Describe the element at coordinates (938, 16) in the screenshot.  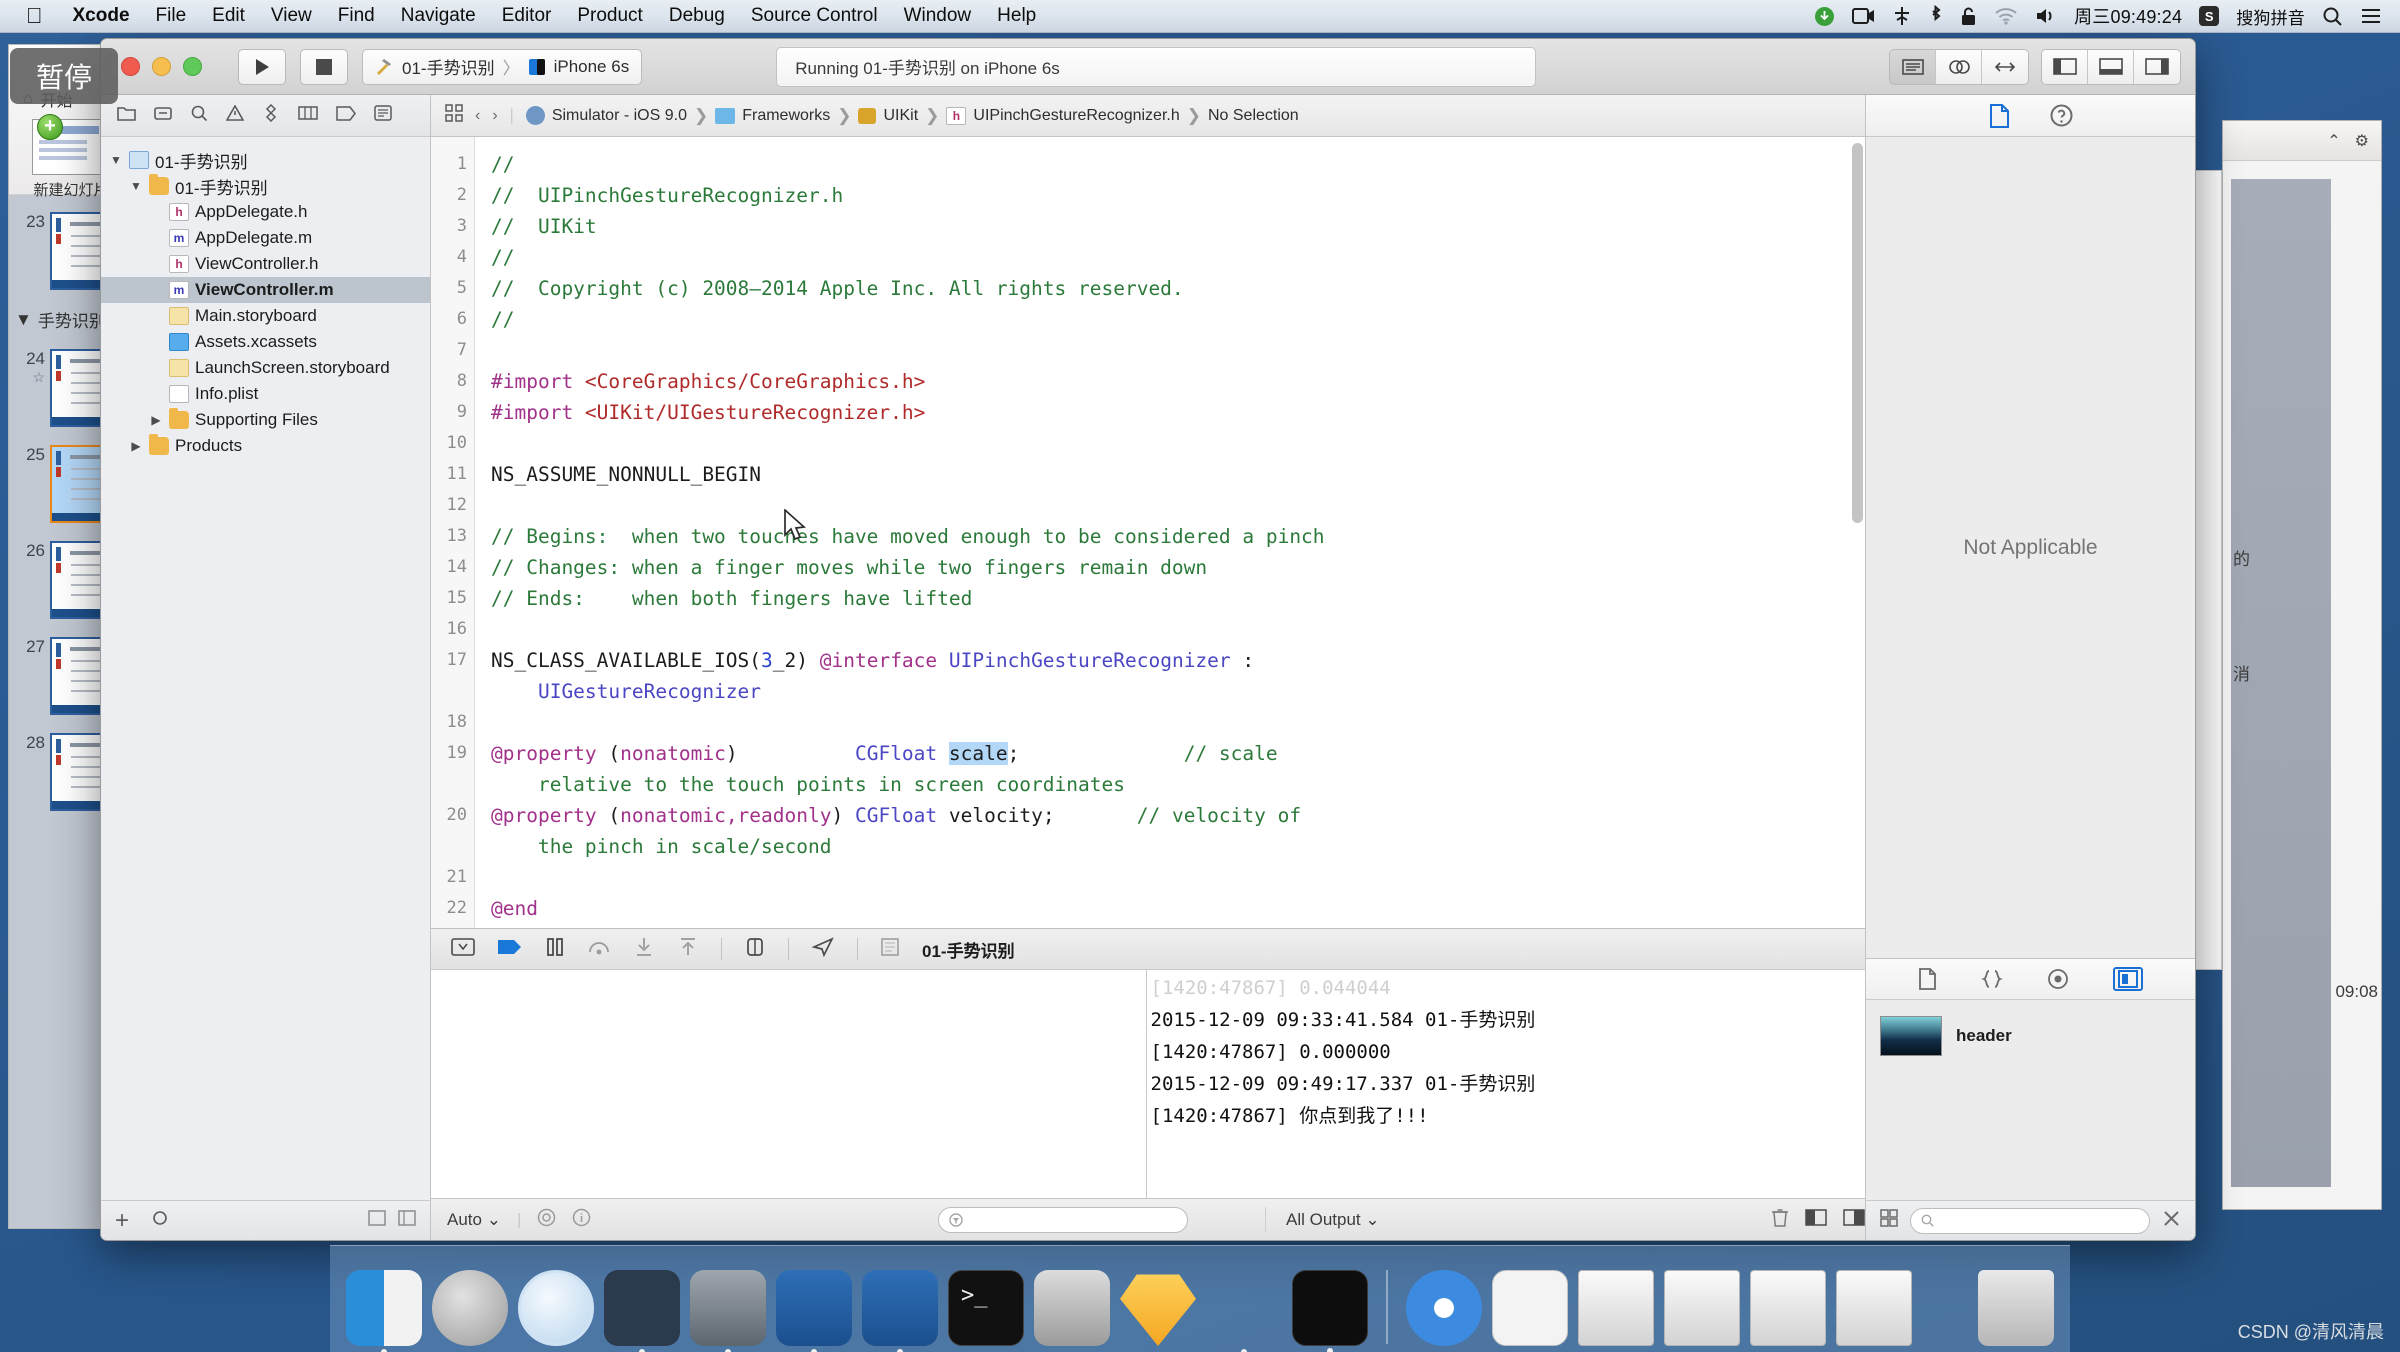
I see `menubar-item-window: Window` at that location.